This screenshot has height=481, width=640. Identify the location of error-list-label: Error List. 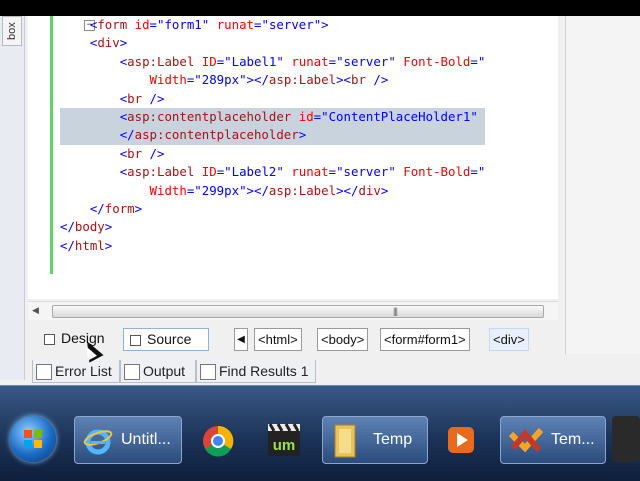
(83, 371).